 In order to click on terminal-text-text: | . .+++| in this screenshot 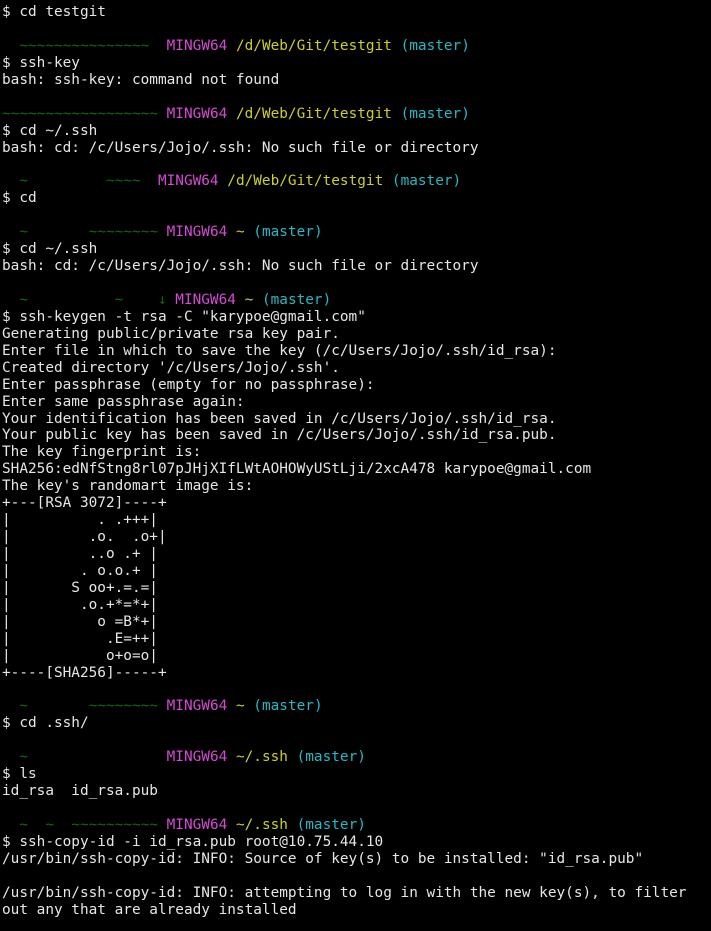, I will do `click(80, 520)`.